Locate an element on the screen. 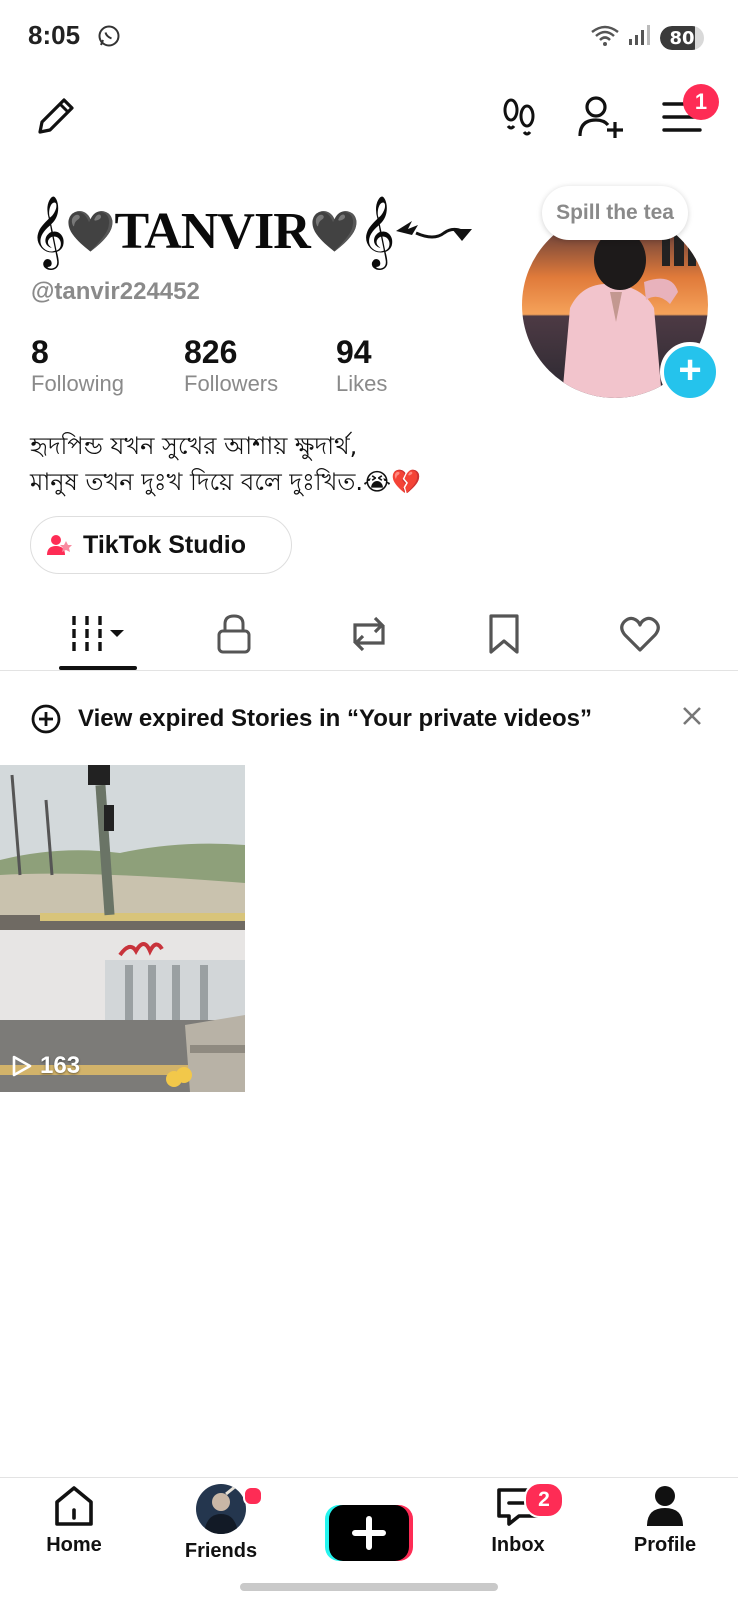 The width and height of the screenshot is (738, 1600). username: @tanvir224452 is located at coordinates (115, 291).